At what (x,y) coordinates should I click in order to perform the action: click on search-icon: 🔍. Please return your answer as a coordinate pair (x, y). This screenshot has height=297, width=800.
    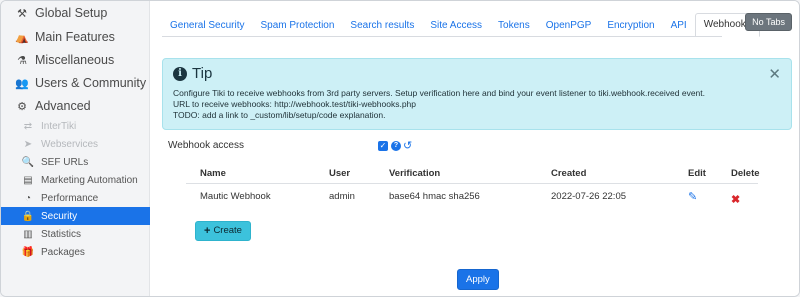
    Looking at the image, I should click on (28, 162).